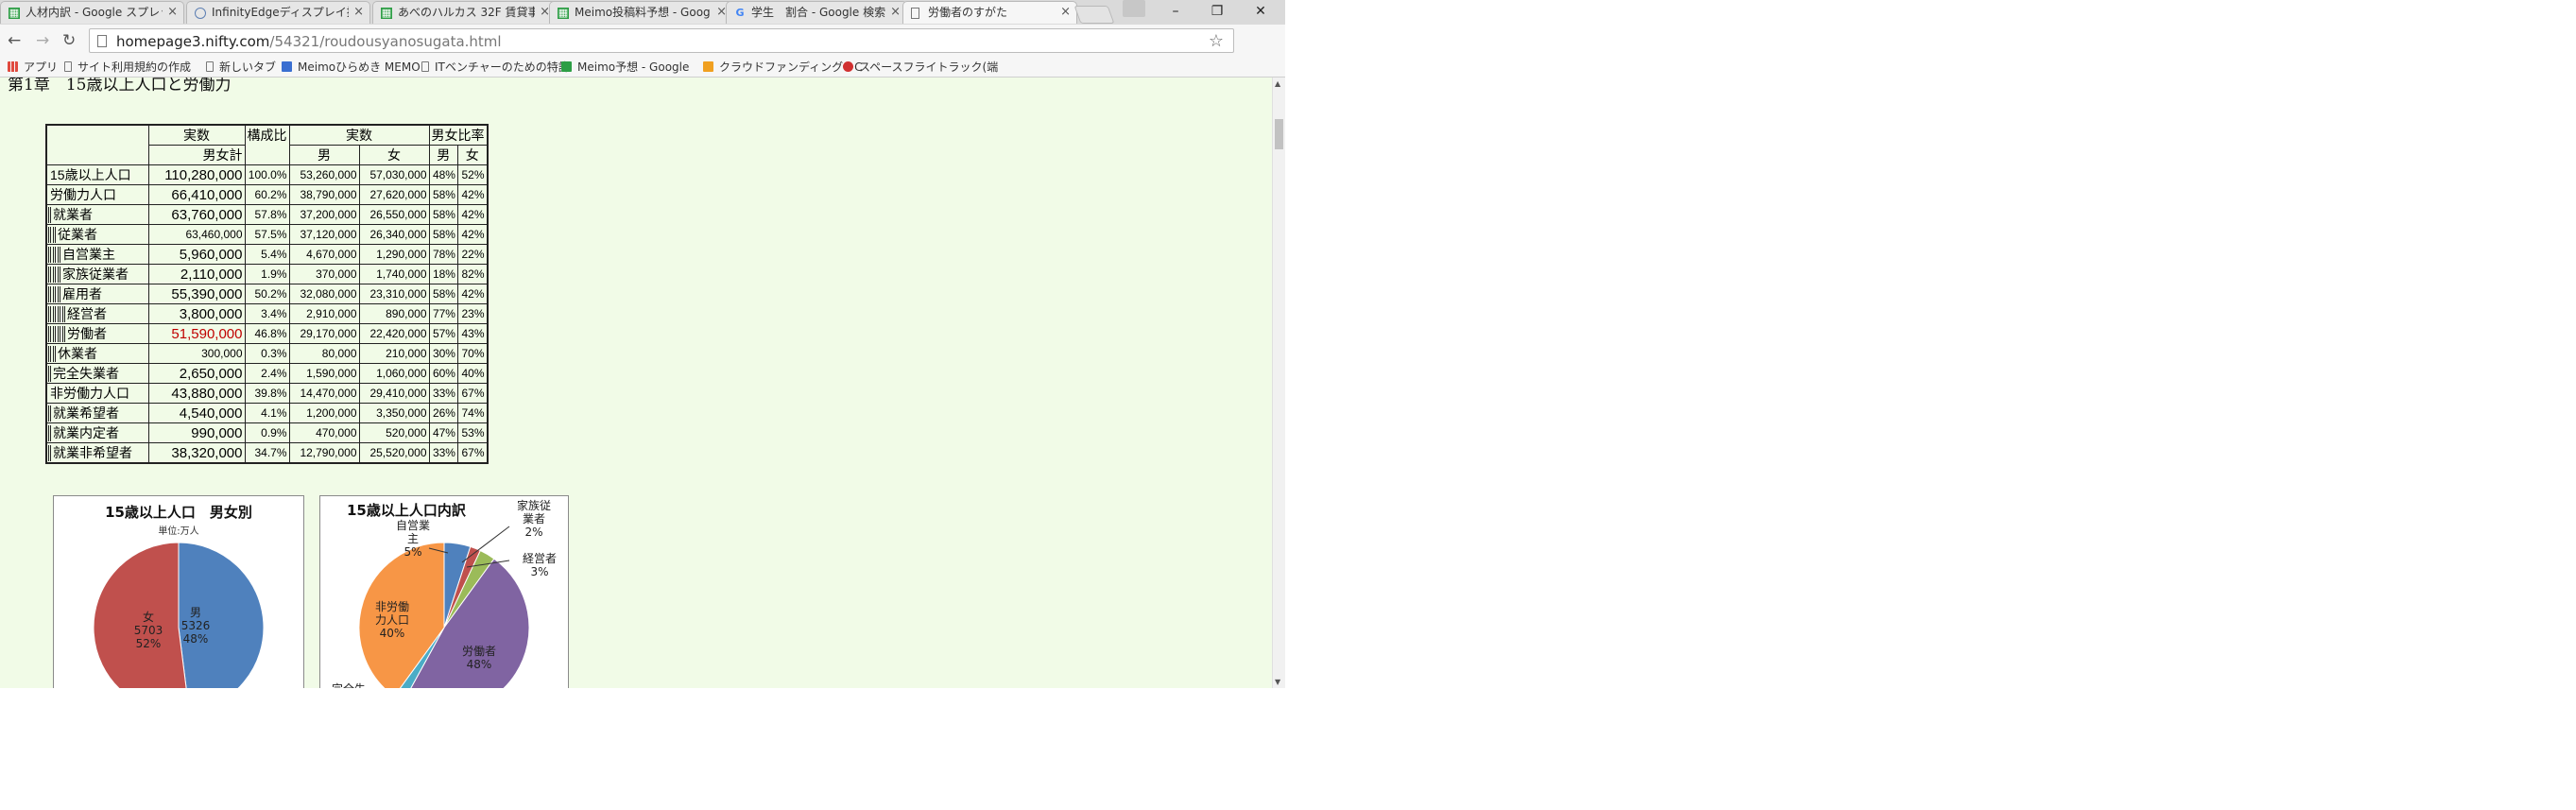  What do you see at coordinates (287, 66) in the screenshot?
I see `meimo-icon` at bounding box center [287, 66].